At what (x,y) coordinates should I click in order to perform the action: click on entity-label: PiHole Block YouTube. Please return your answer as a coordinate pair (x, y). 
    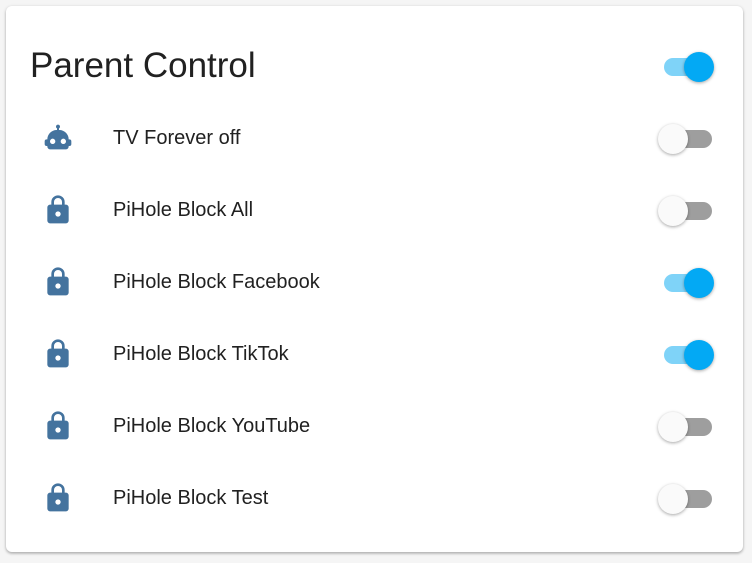
    Looking at the image, I should click on (212, 426).